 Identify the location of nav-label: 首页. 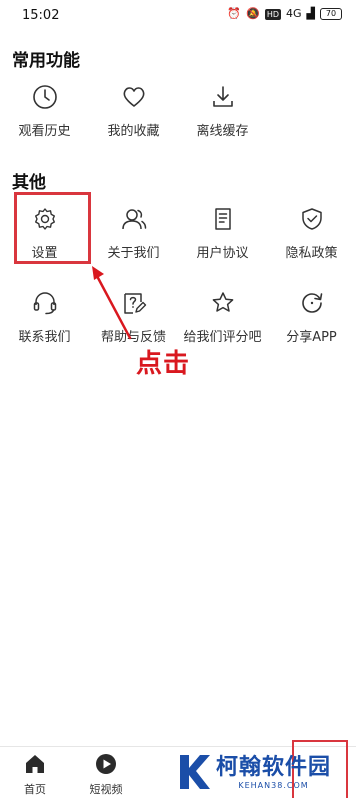
(35, 789).